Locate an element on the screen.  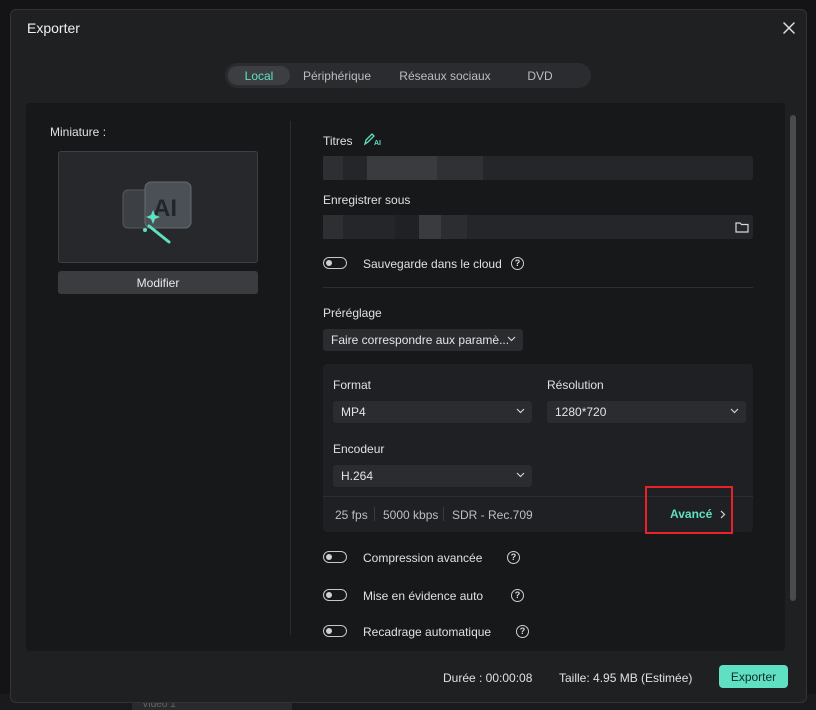
tab-dvd: DVD is located at coordinates (540, 75).